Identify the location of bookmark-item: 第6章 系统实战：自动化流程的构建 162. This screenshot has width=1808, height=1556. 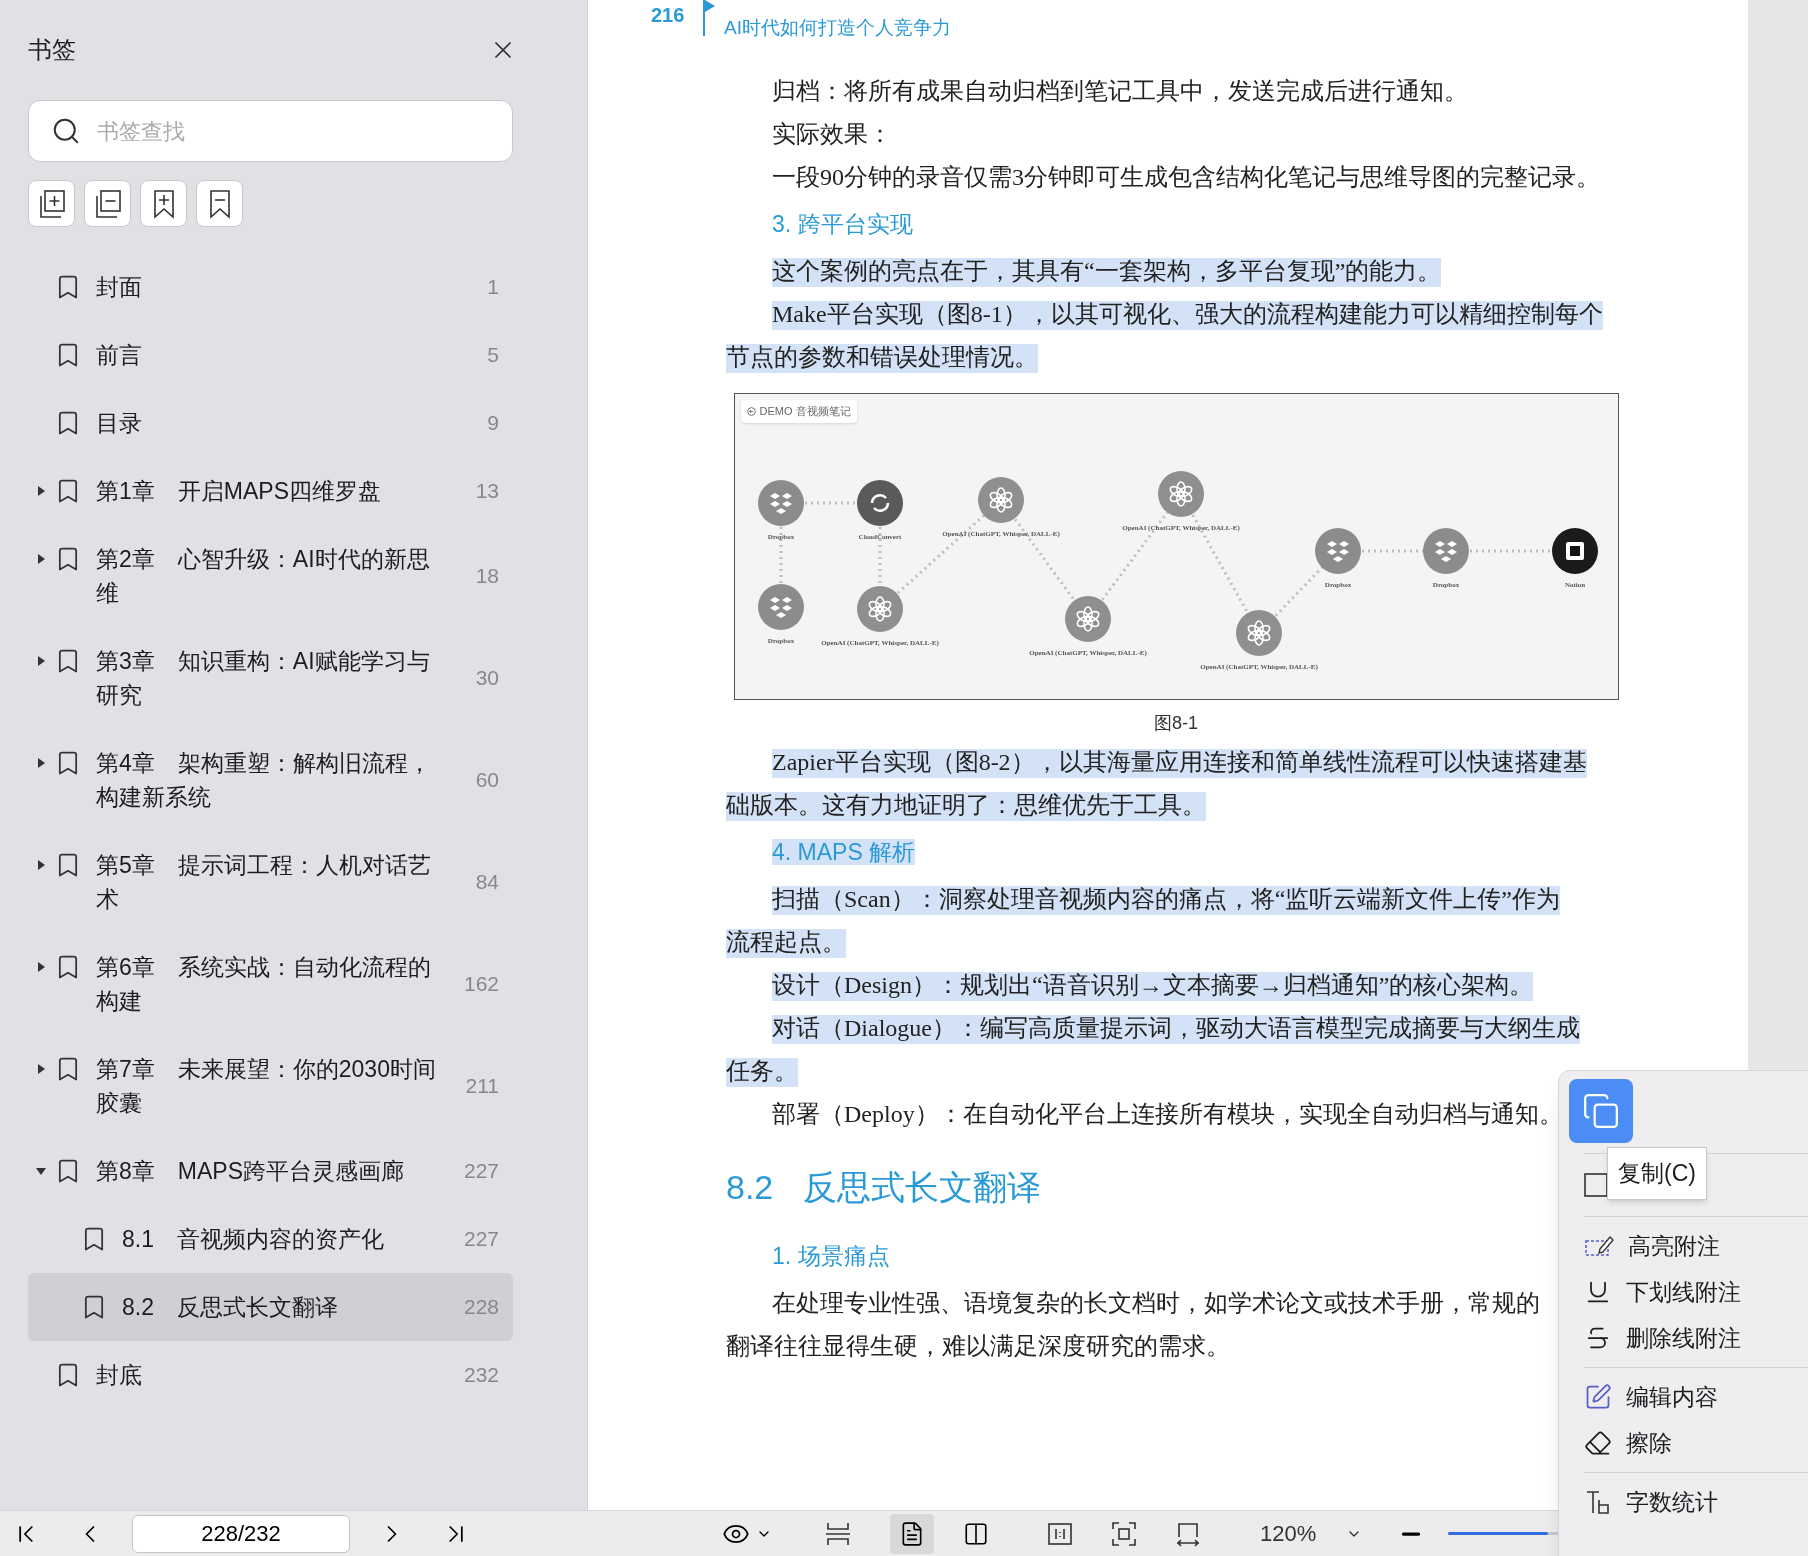
(270, 984).